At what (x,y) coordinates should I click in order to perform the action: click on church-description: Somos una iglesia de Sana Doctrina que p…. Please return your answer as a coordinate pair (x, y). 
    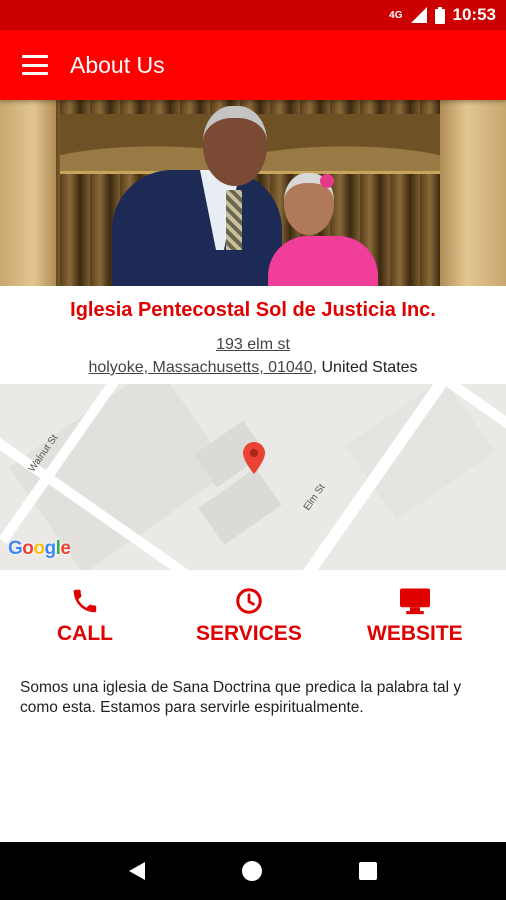
    Looking at the image, I should click on (241, 697).